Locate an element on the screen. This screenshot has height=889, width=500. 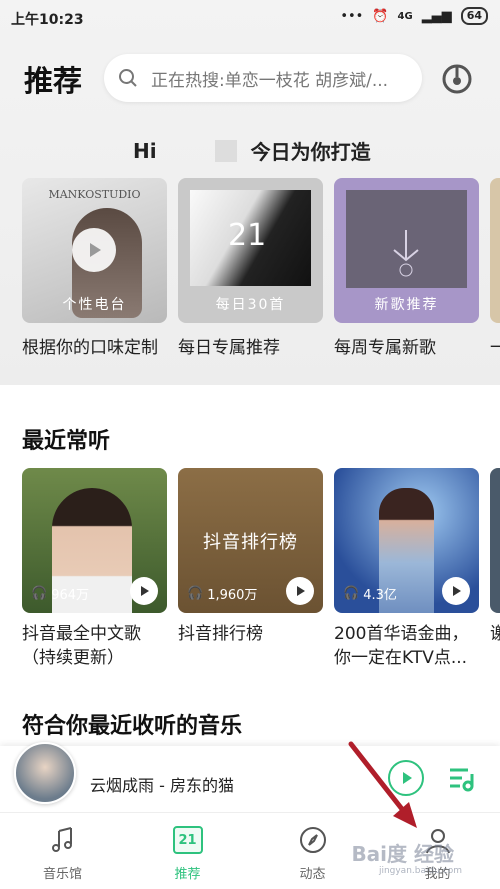
tab-feed: 动态 is located at coordinates (312, 851).